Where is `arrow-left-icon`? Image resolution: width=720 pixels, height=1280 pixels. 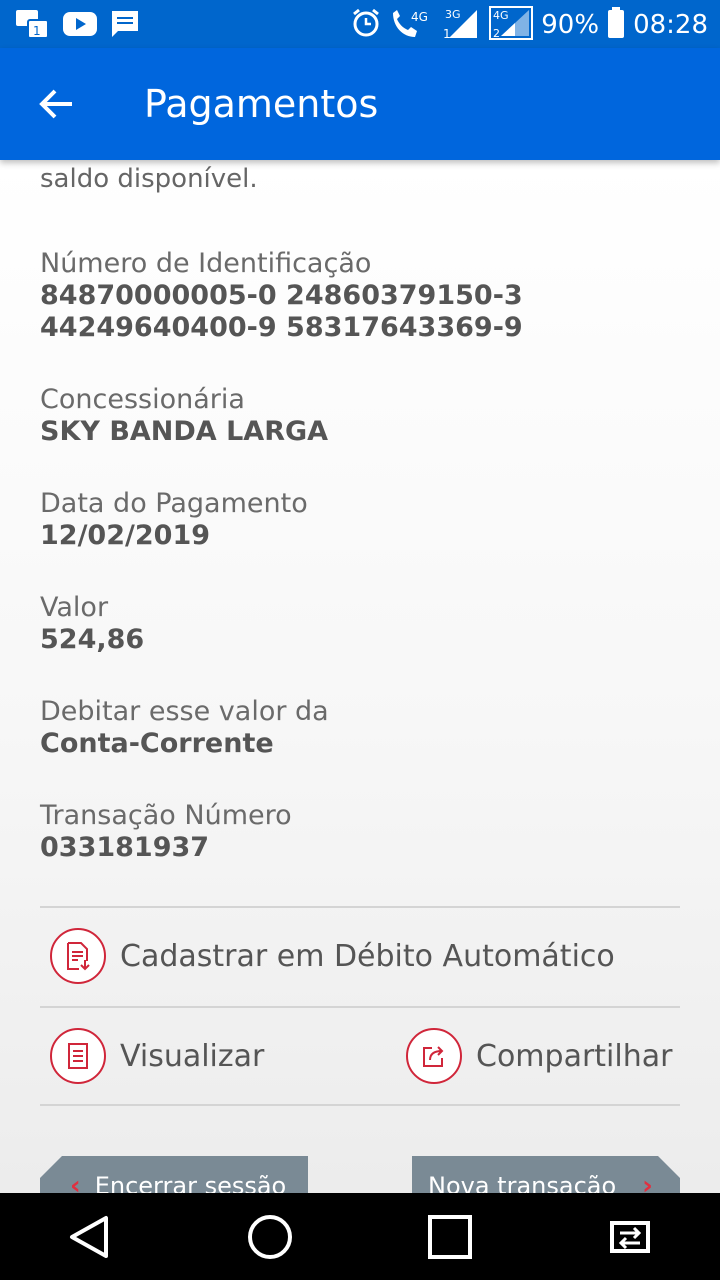
arrow-left-icon is located at coordinates (55, 104).